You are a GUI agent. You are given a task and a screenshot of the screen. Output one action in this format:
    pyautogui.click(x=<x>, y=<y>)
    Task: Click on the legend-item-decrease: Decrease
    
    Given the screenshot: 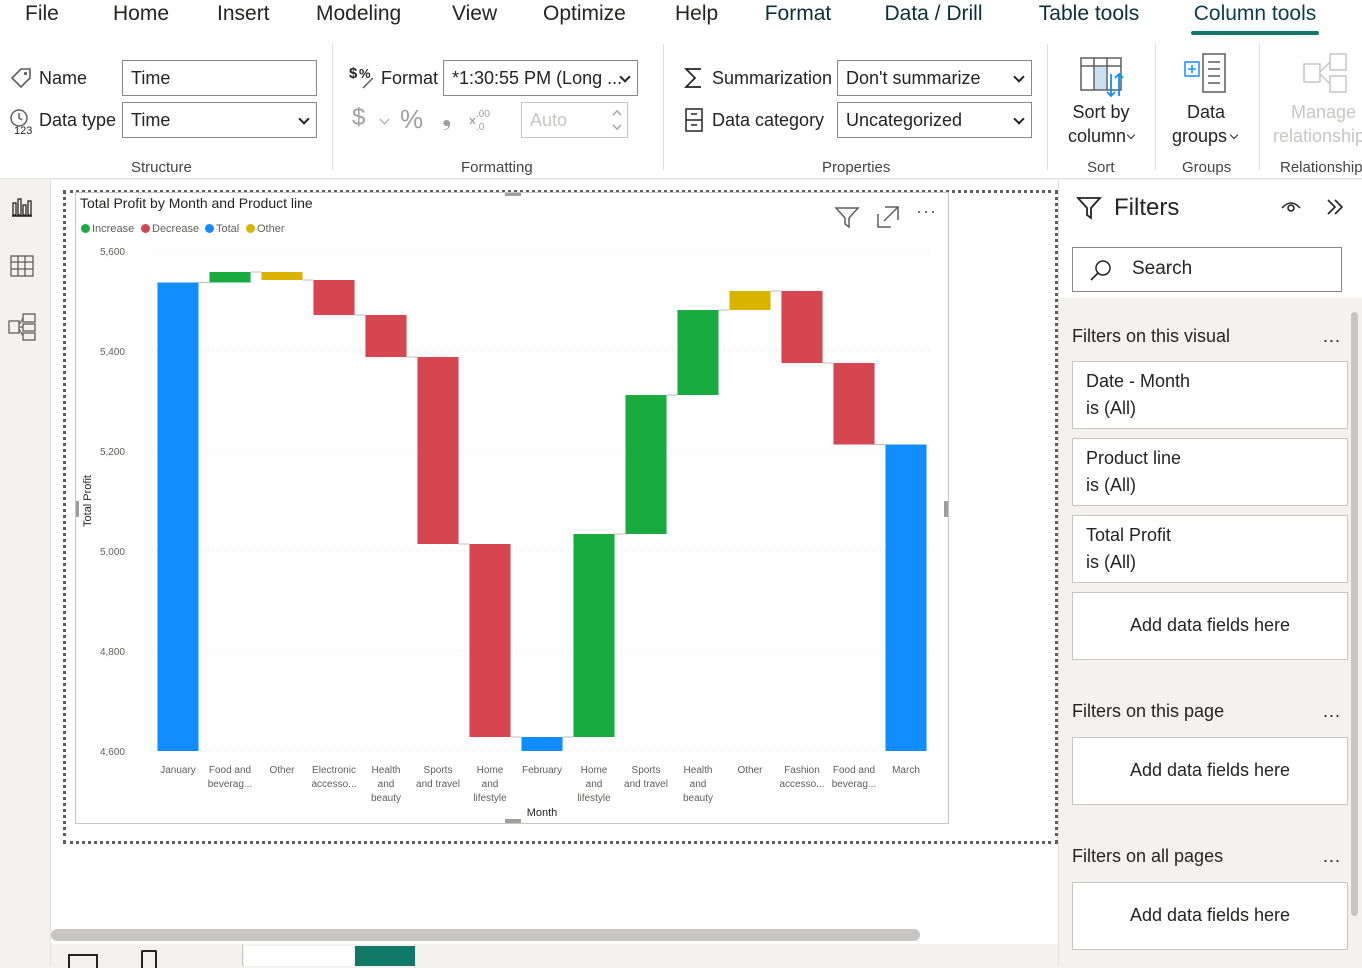 What is the action you would take?
    pyautogui.click(x=170, y=229)
    